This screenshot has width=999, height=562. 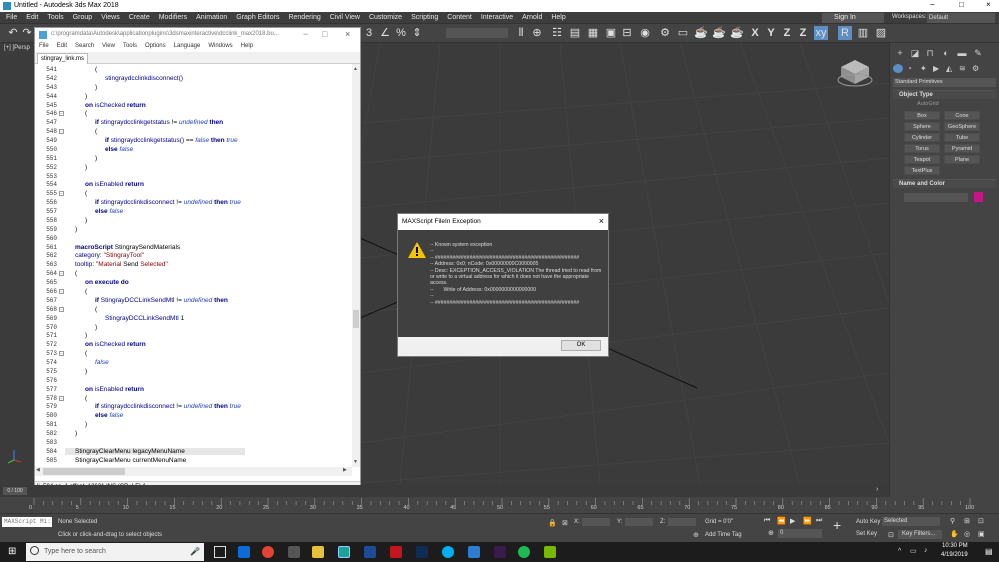 I want to click on shapes-icon: ◔, so click(x=911, y=68).